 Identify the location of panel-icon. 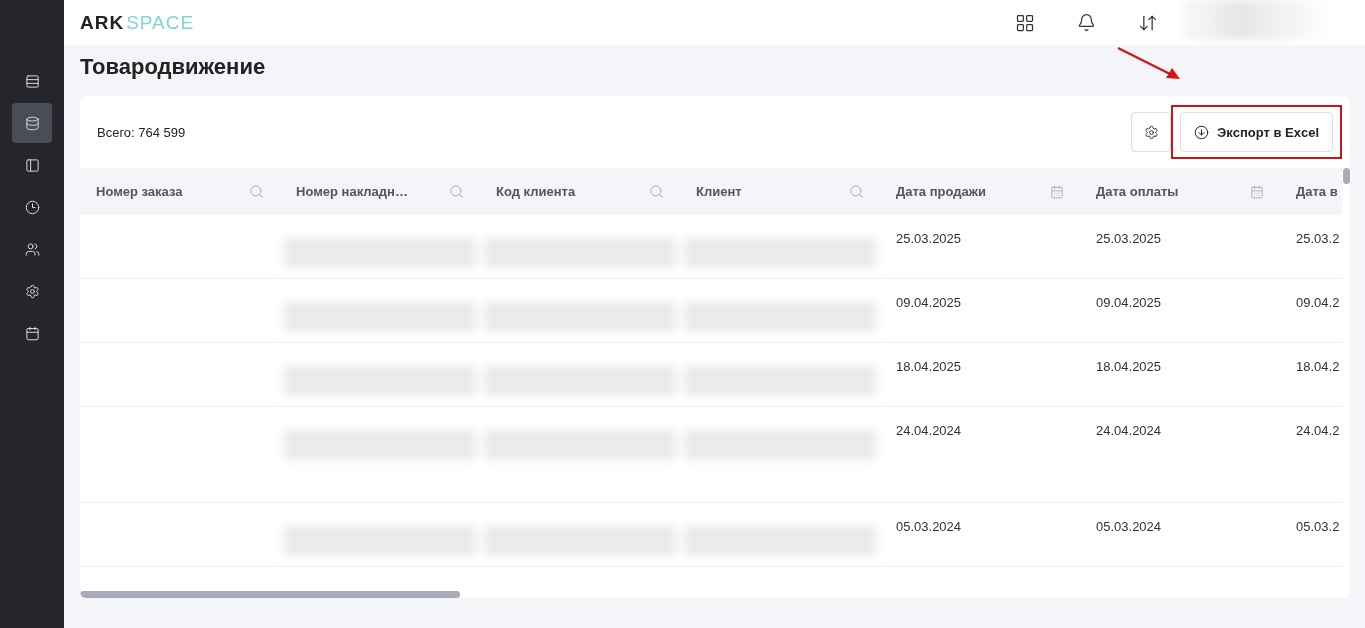
(32, 165).